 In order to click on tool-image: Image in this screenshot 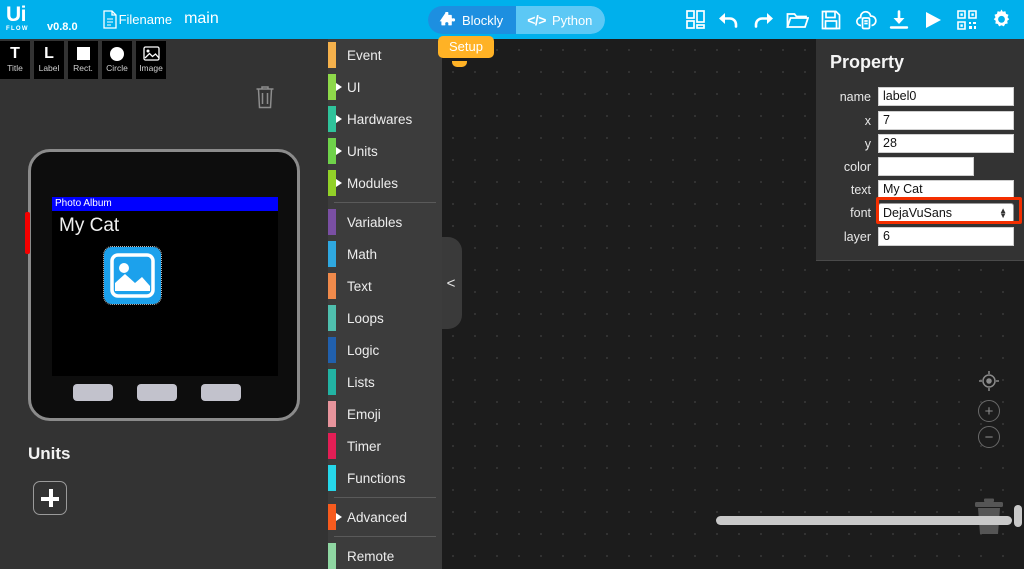, I will do `click(151, 60)`.